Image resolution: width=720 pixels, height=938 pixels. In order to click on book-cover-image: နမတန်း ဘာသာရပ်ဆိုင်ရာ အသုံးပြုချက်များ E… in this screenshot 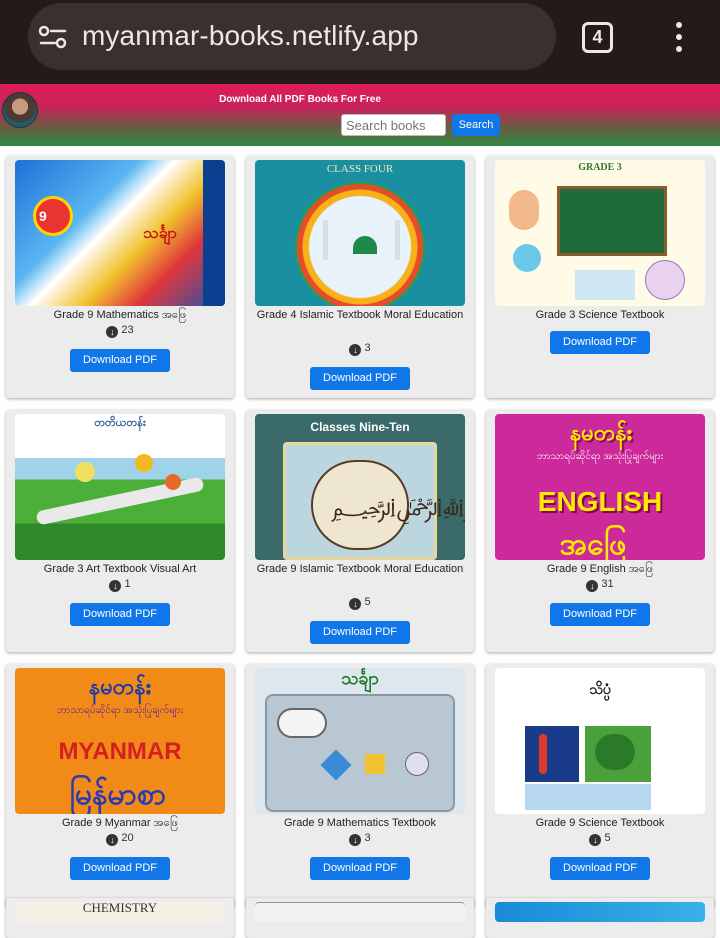, I will do `click(600, 487)`.